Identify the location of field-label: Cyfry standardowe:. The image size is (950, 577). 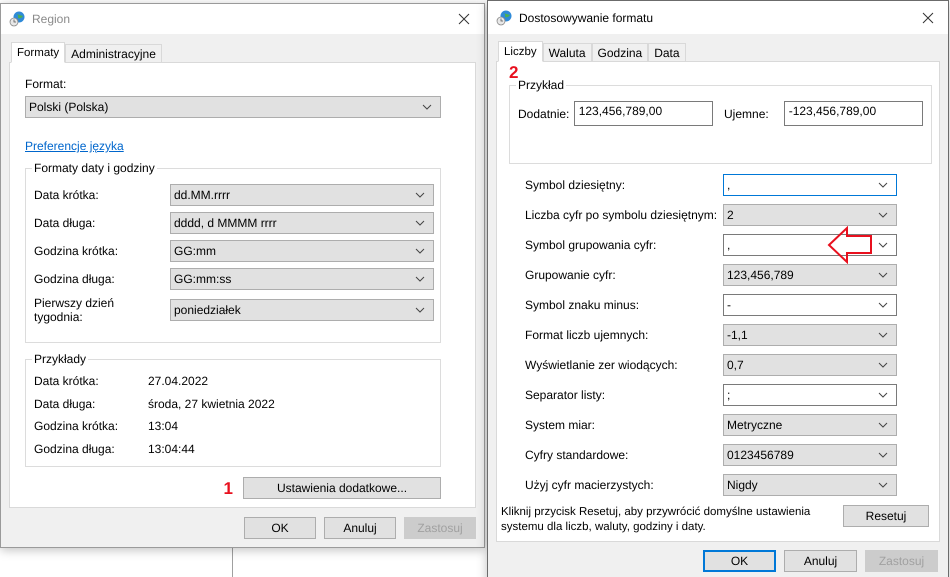
(577, 455).